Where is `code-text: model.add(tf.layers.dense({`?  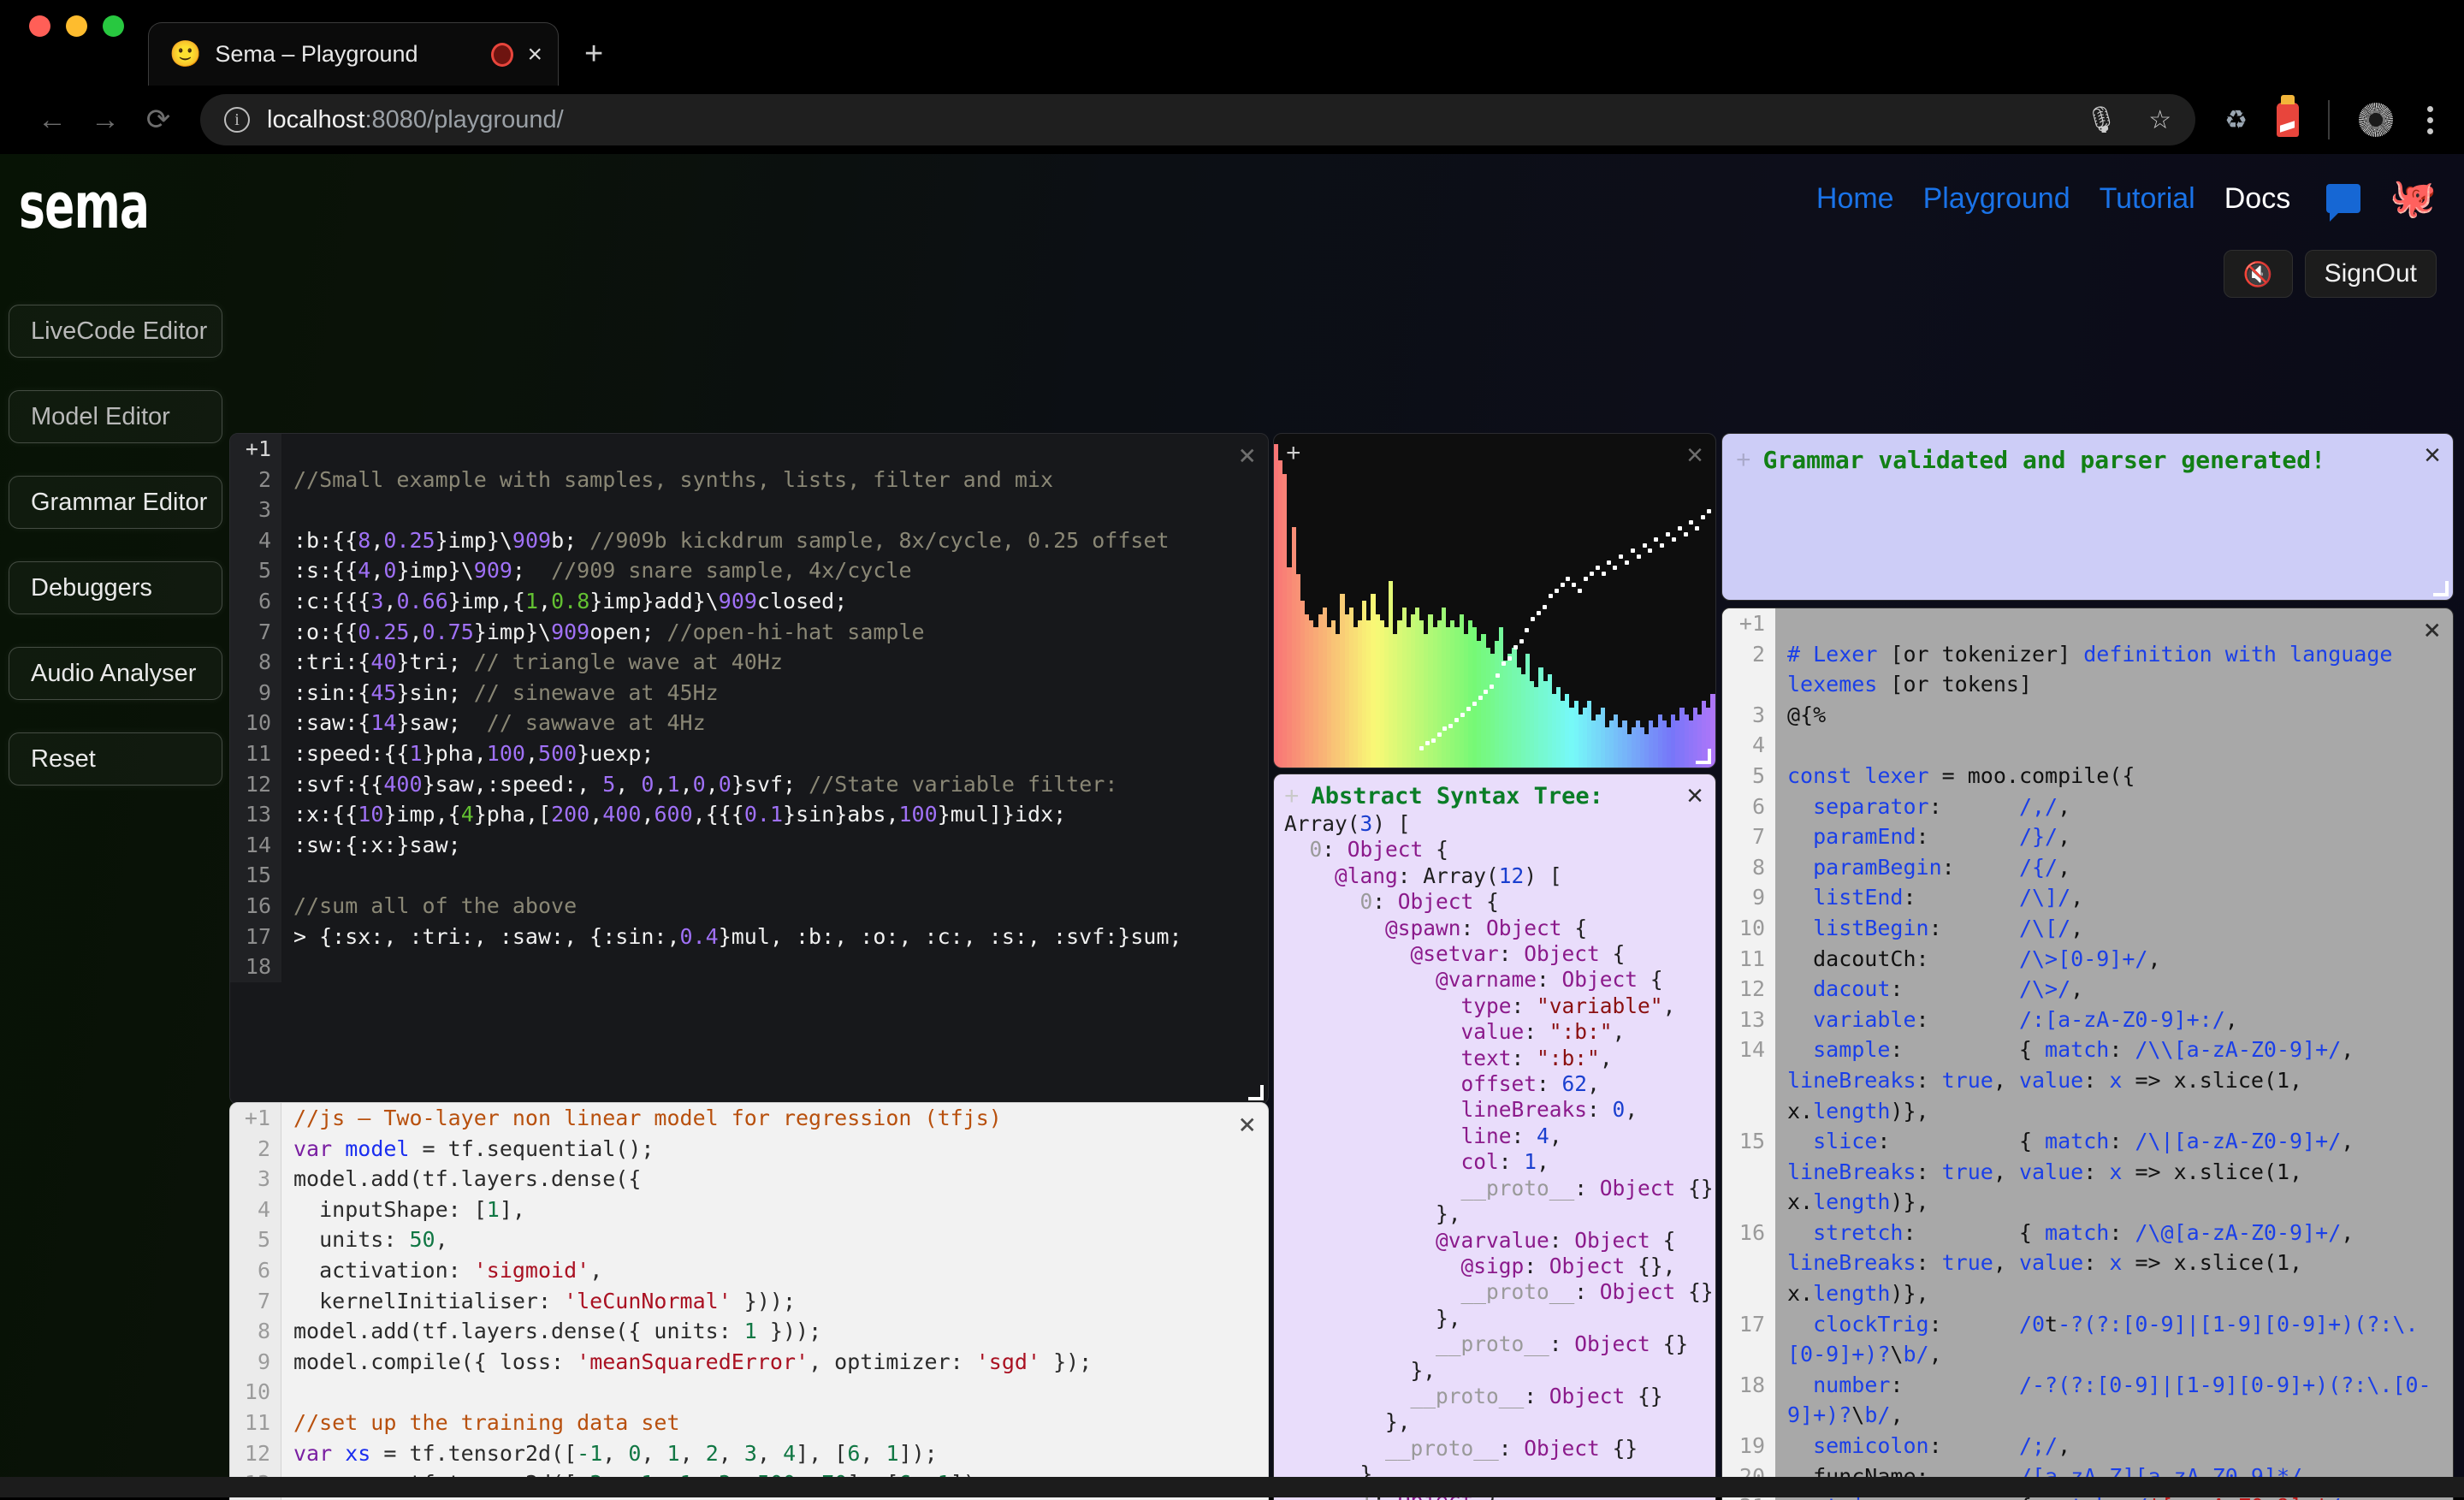 code-text: model.add(tf.layers.dense({ is located at coordinates (774, 1179).